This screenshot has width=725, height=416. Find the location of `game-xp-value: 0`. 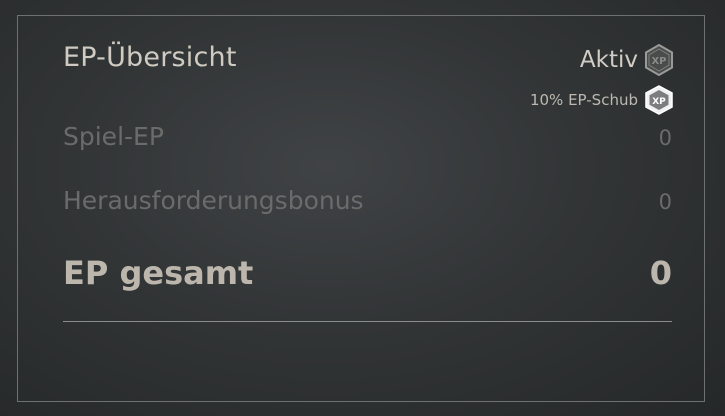

game-xp-value: 0 is located at coordinates (665, 138).